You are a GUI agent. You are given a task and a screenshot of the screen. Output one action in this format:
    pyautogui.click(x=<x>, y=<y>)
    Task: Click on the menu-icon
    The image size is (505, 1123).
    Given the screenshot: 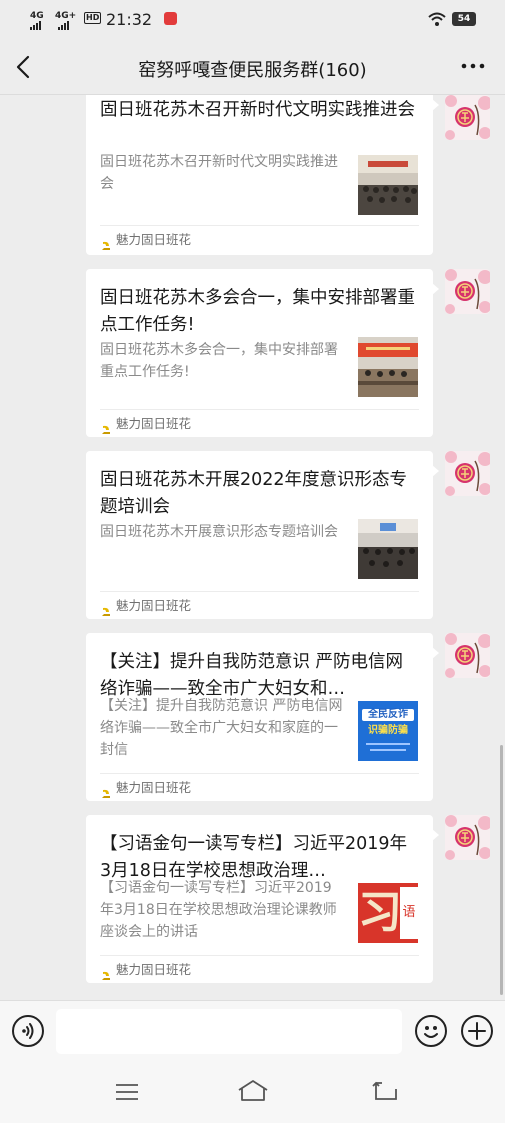 What is the action you would take?
    pyautogui.click(x=127, y=1092)
    